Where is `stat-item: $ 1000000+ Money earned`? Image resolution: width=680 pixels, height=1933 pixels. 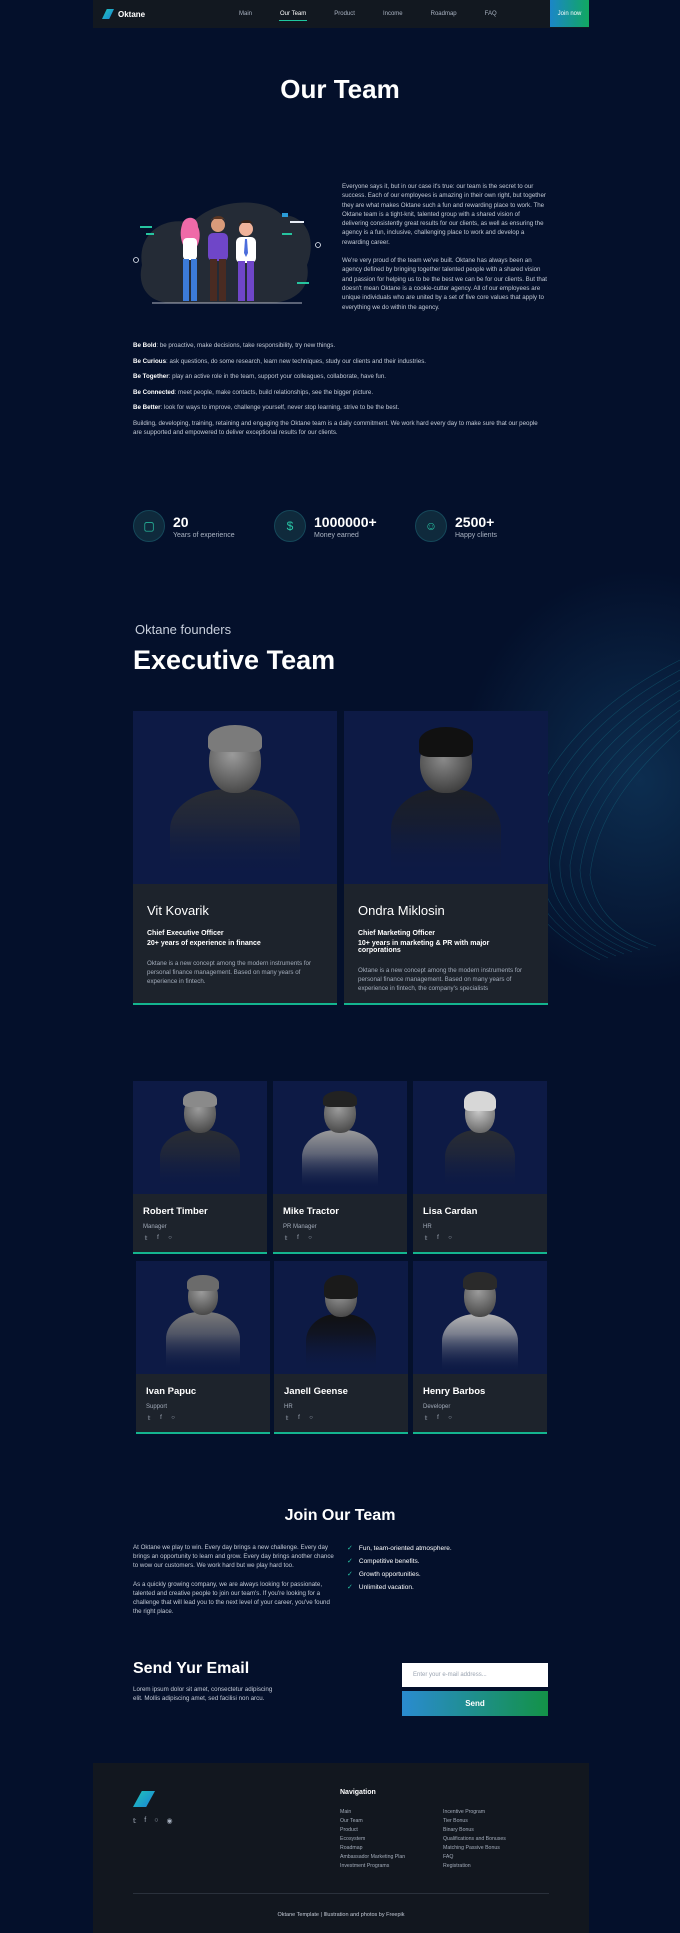 stat-item: $ 1000000+ Money earned is located at coordinates (344, 526).